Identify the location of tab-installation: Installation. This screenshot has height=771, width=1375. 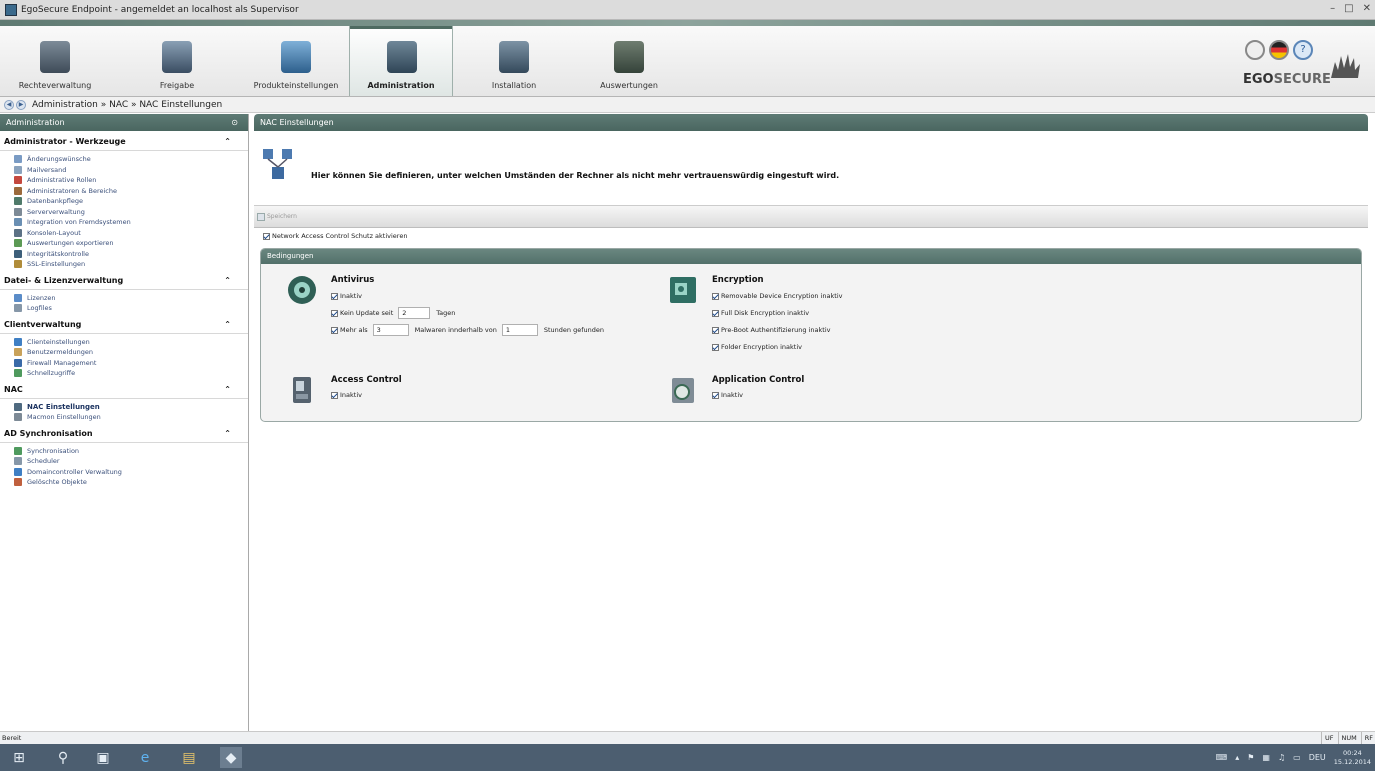
(514, 61).